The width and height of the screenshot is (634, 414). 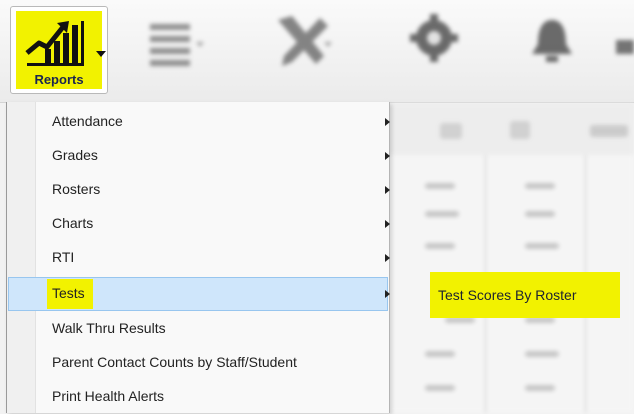 I want to click on menu-item-label: Walk Thru Results, so click(x=109, y=328).